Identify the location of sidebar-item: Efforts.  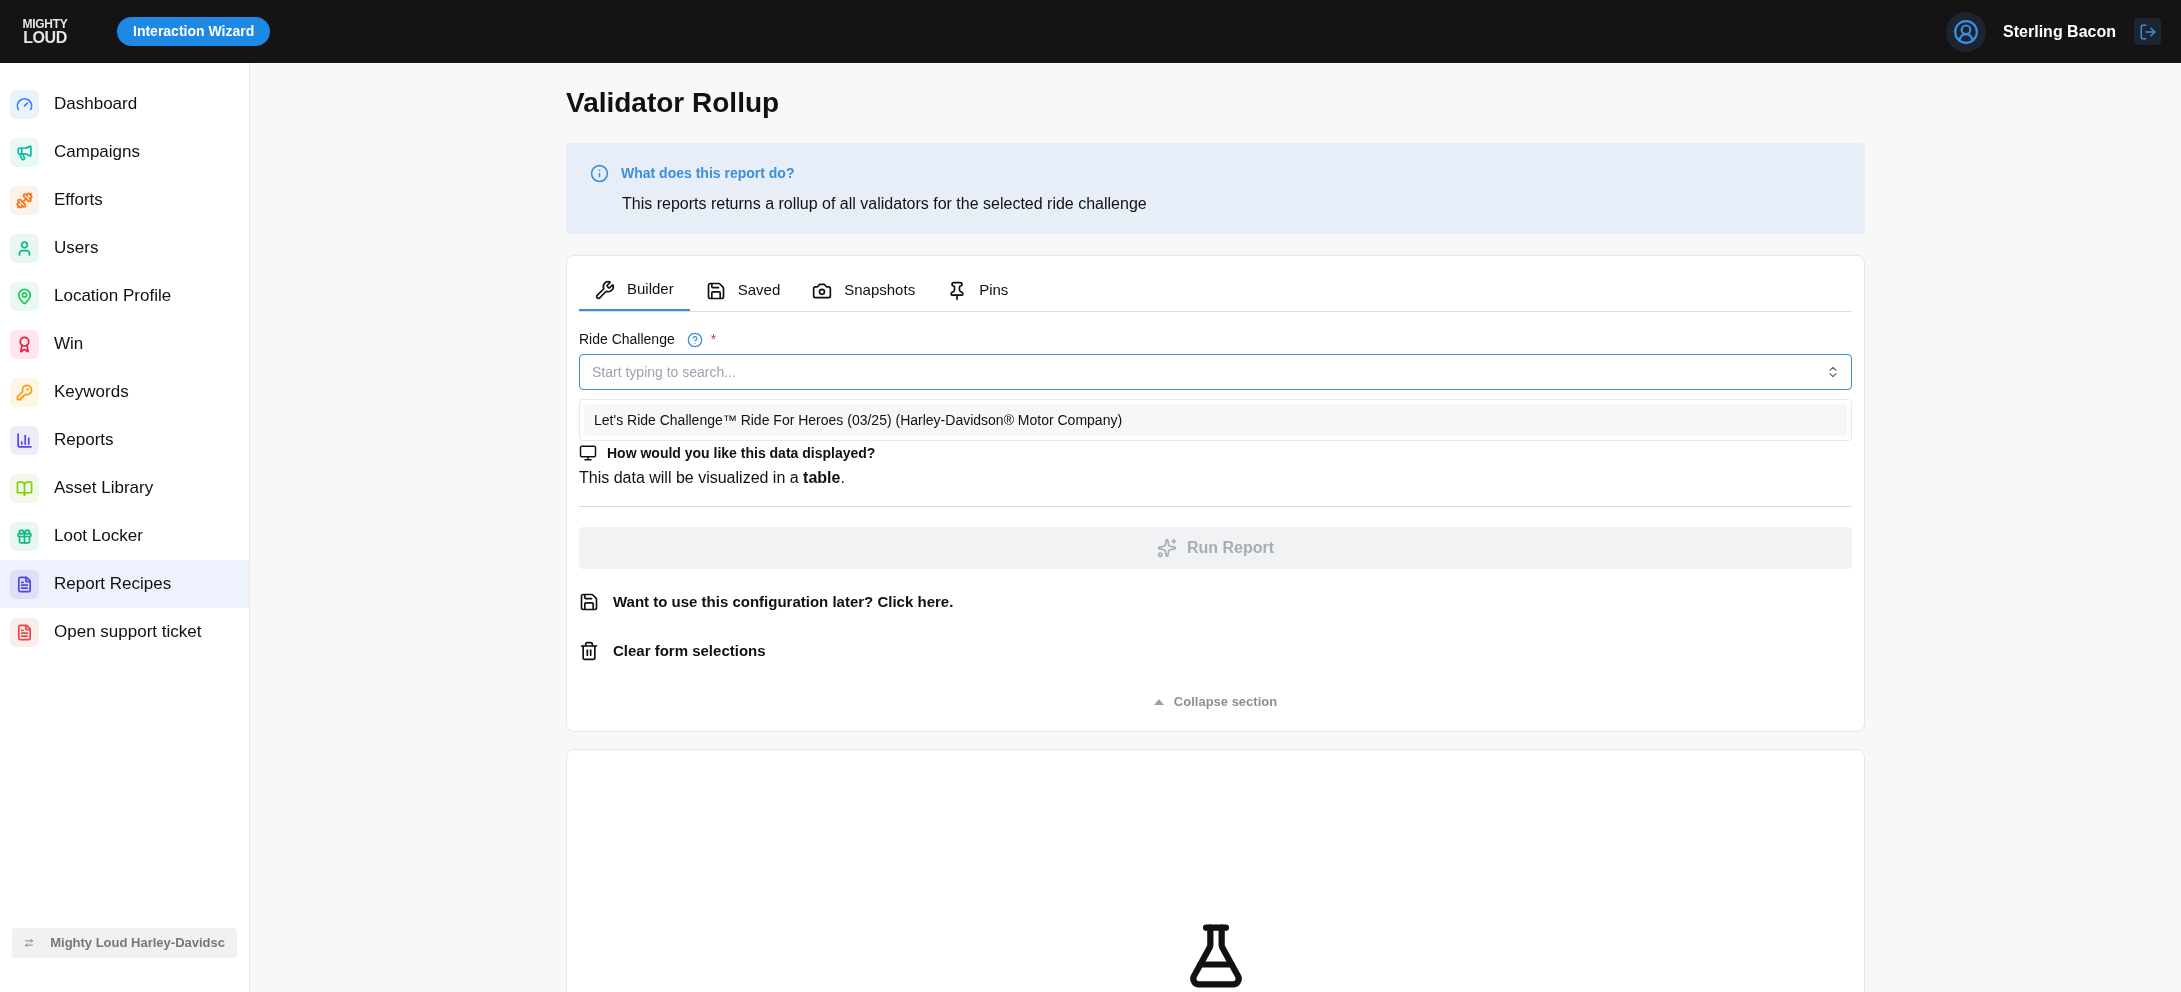
(124, 200).